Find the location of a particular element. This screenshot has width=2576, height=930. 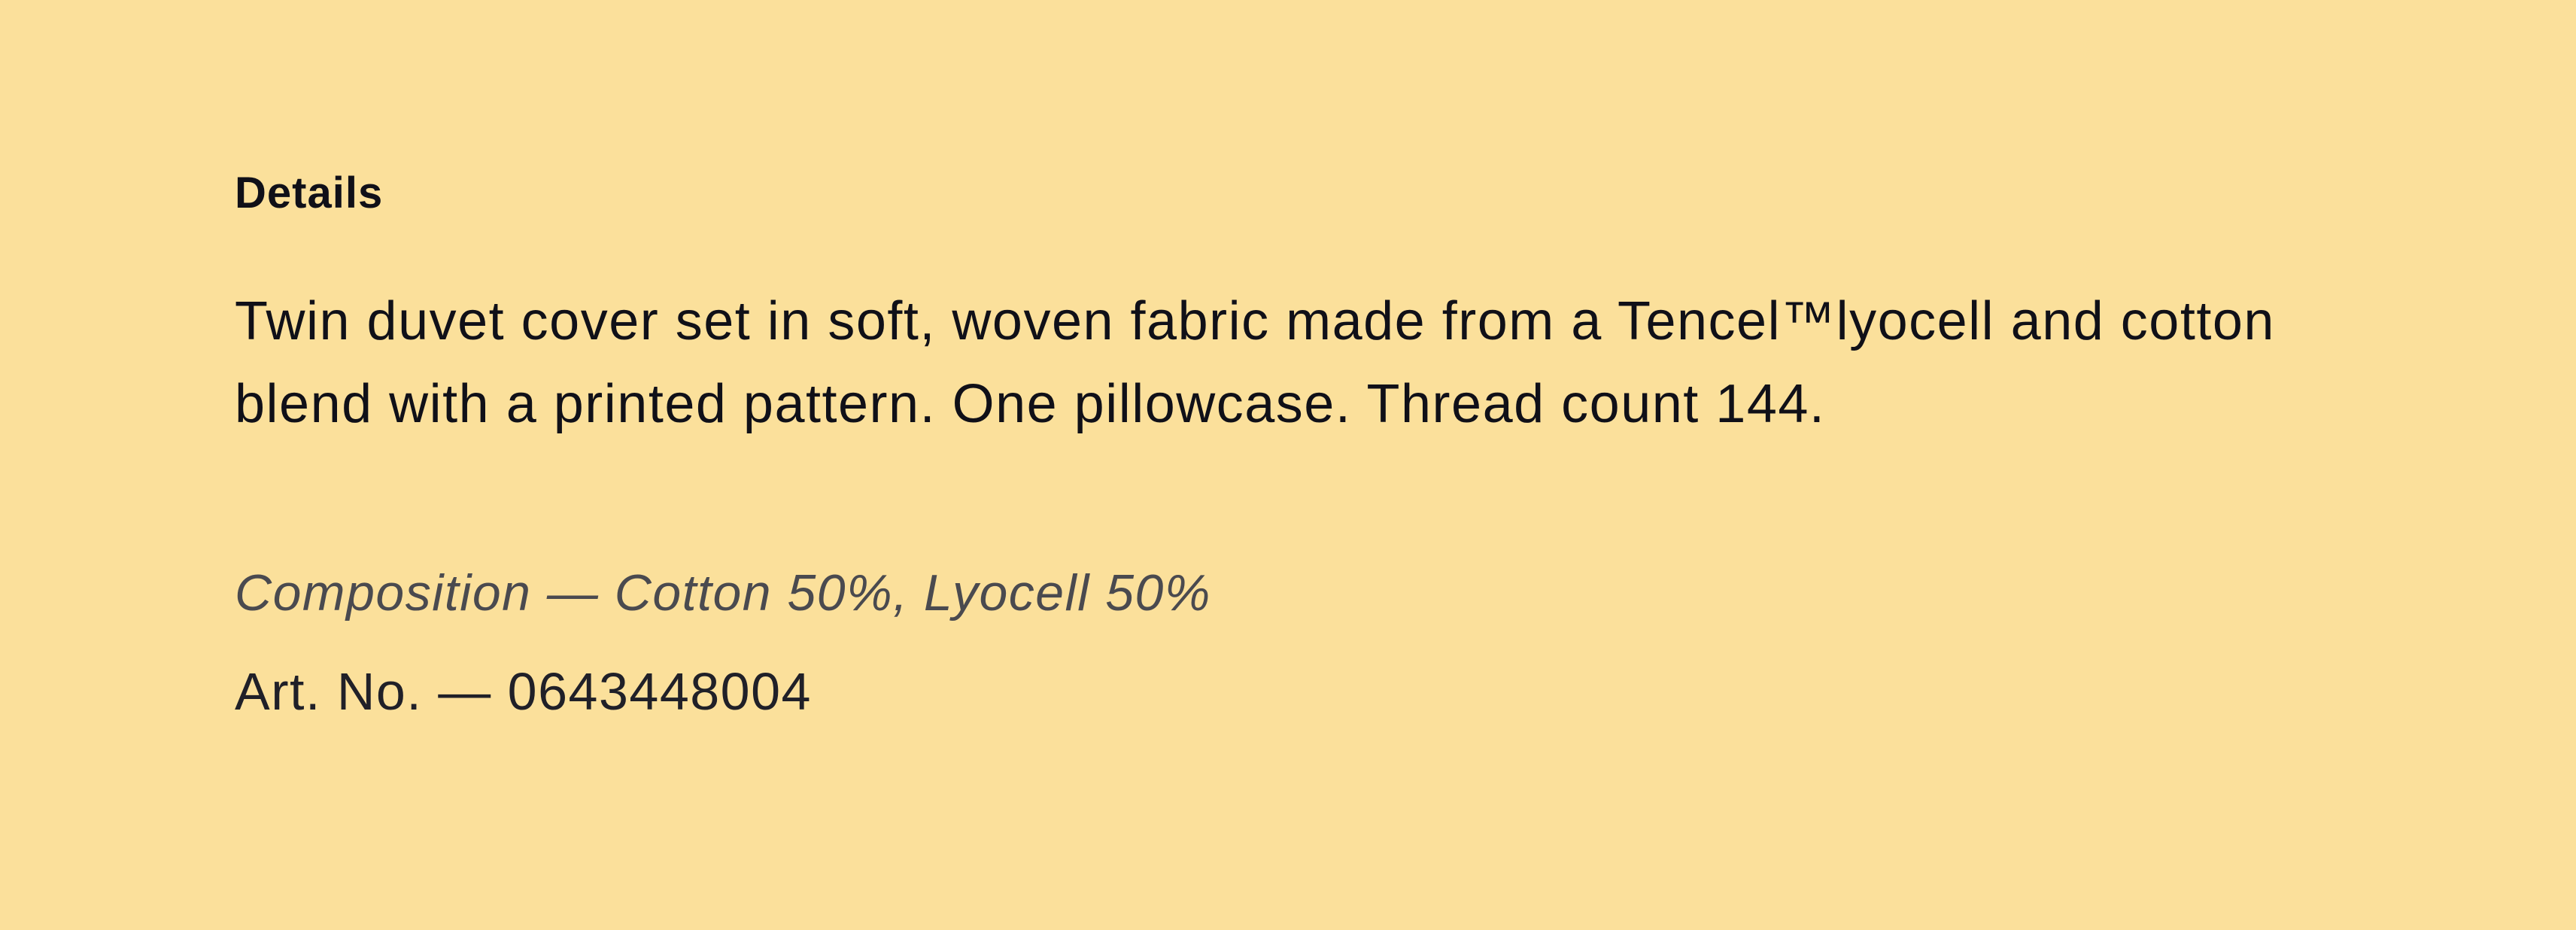

details-heading: Details is located at coordinates (309, 193).